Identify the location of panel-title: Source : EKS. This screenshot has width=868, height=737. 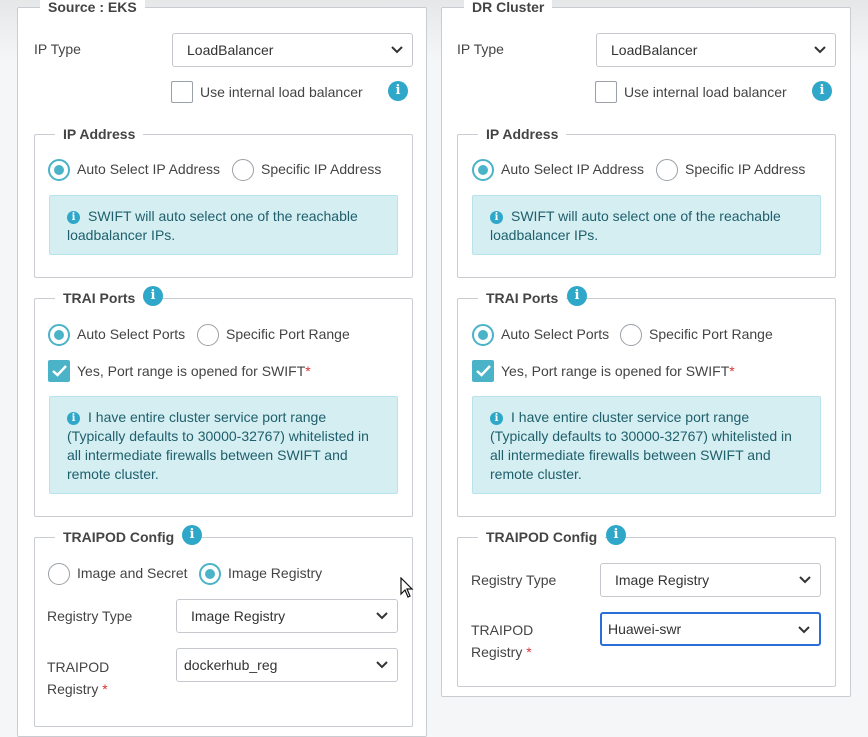
(92, 8).